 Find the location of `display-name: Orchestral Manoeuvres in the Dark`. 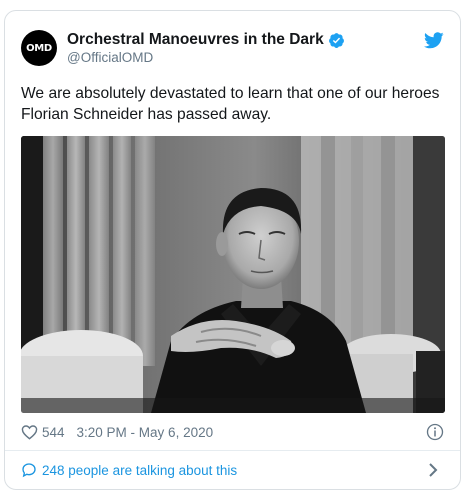

display-name: Orchestral Manoeuvres in the Dark is located at coordinates (195, 40).